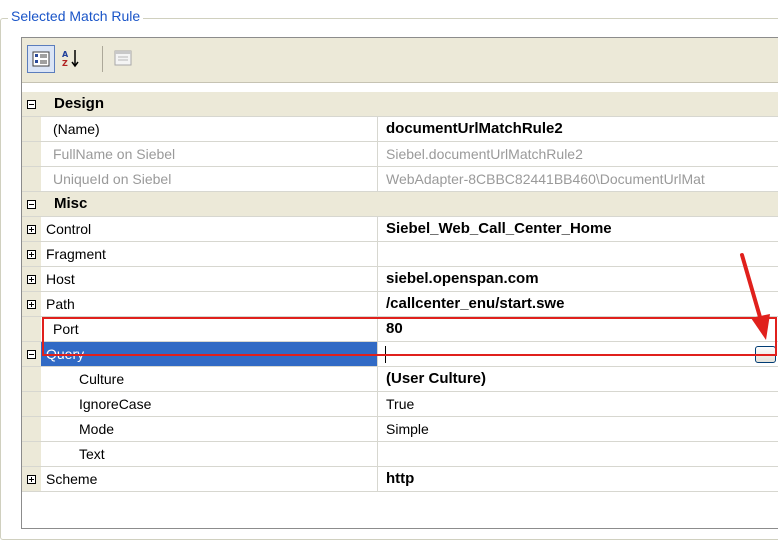  I want to click on property-label: Scheme, so click(209, 479).